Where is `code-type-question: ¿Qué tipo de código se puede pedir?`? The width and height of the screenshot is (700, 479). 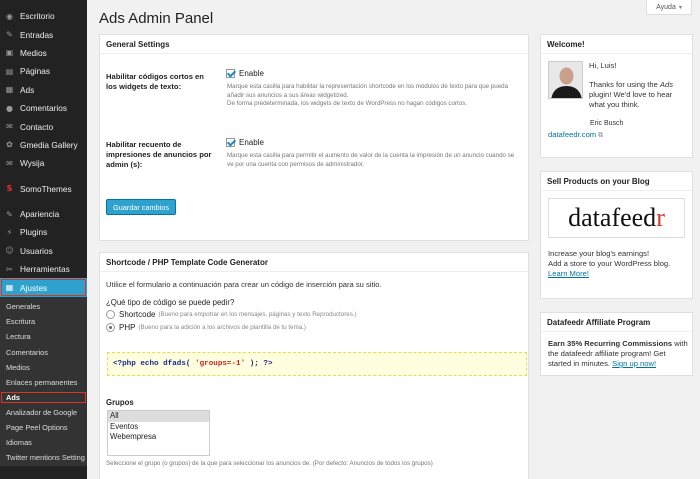
code-type-question: ¿Qué tipo de código se puede pedir? is located at coordinates (170, 302).